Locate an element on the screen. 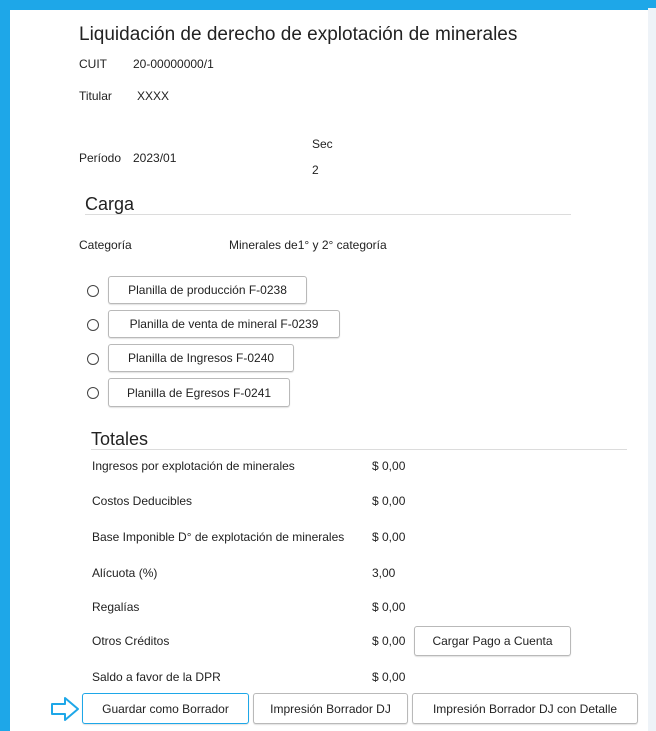  window-left-border is located at coordinates (5, 365).